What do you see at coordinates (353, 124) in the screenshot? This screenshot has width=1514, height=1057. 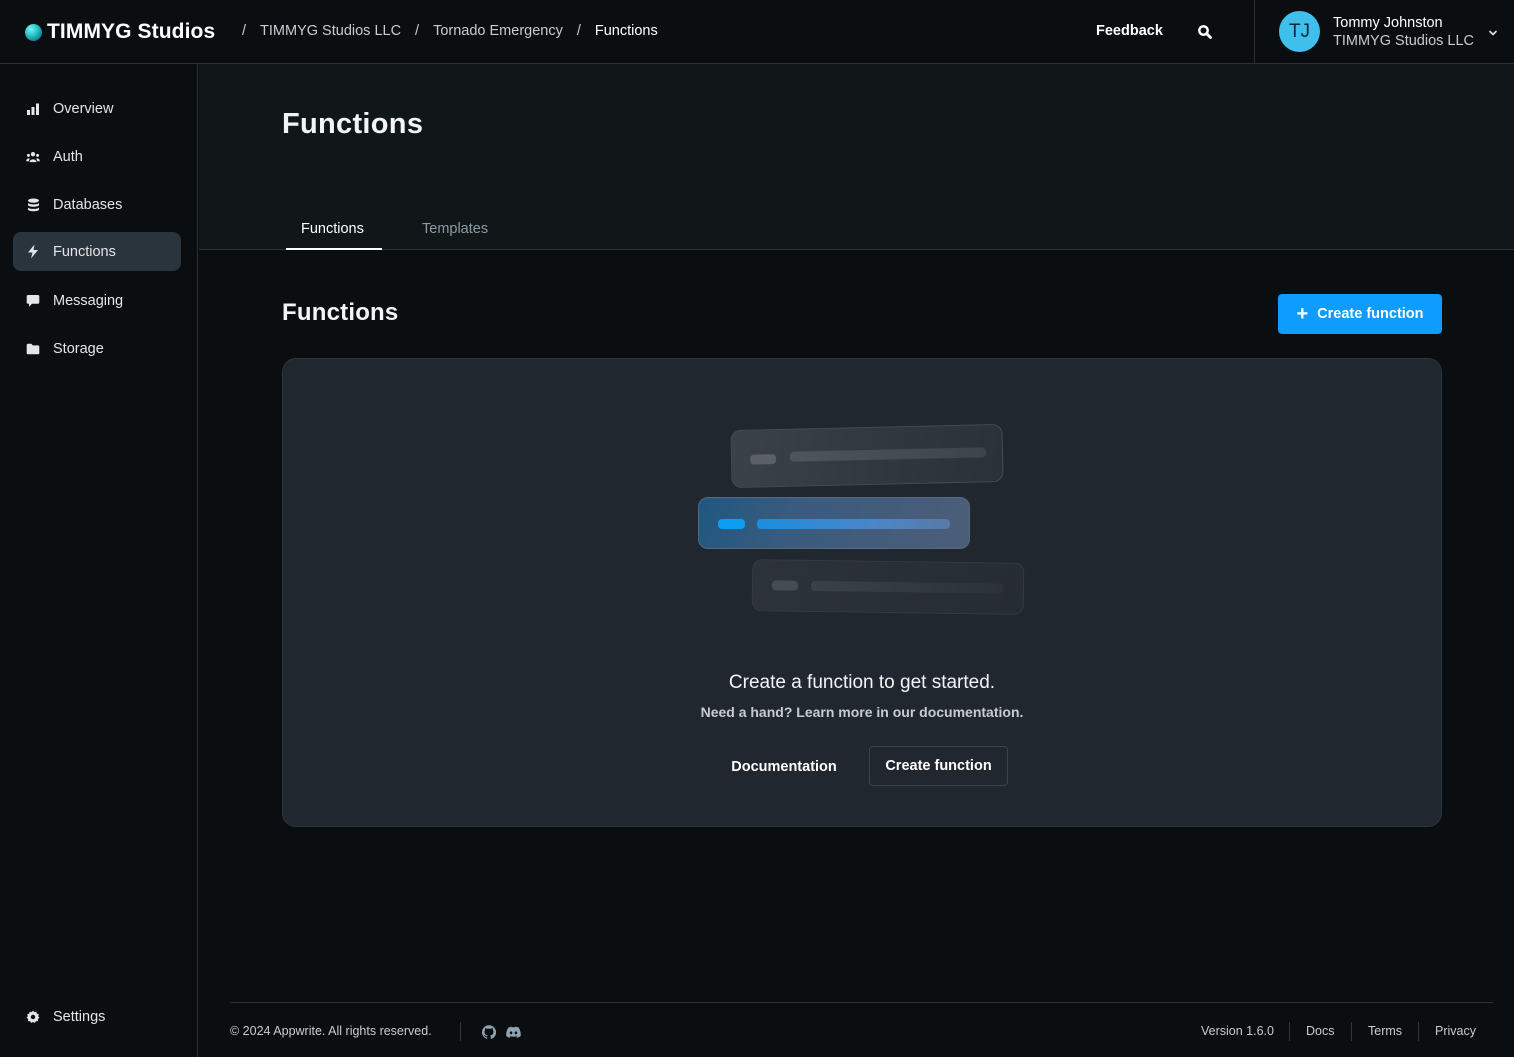 I see `page-title: Functions` at bounding box center [353, 124].